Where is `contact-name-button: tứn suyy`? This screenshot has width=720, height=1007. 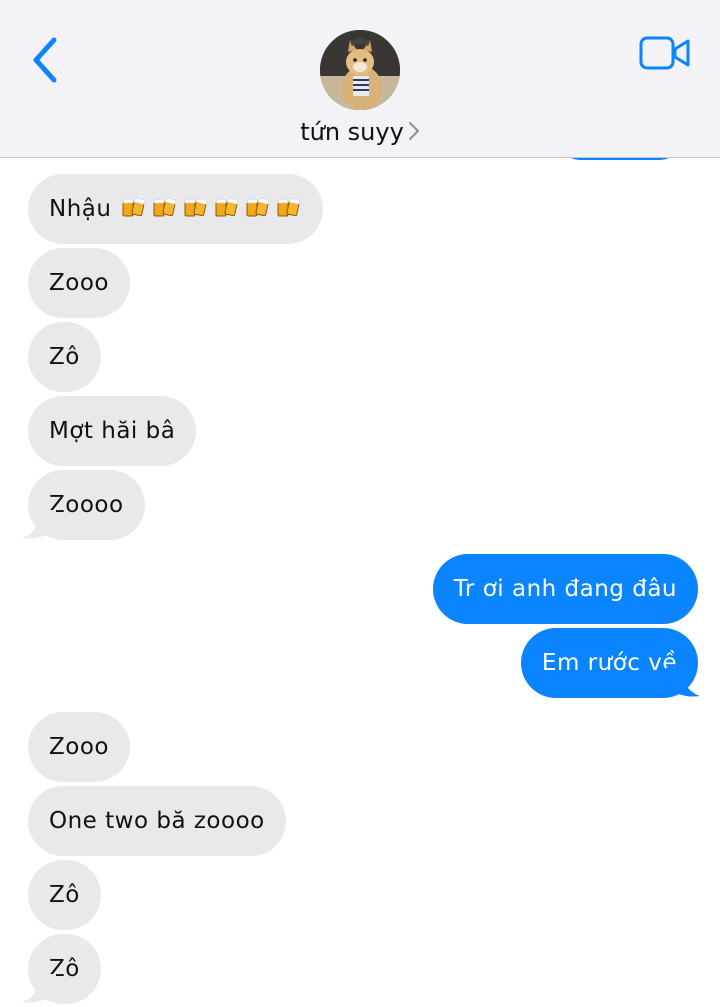 contact-name-button: tứn suyy is located at coordinates (360, 132).